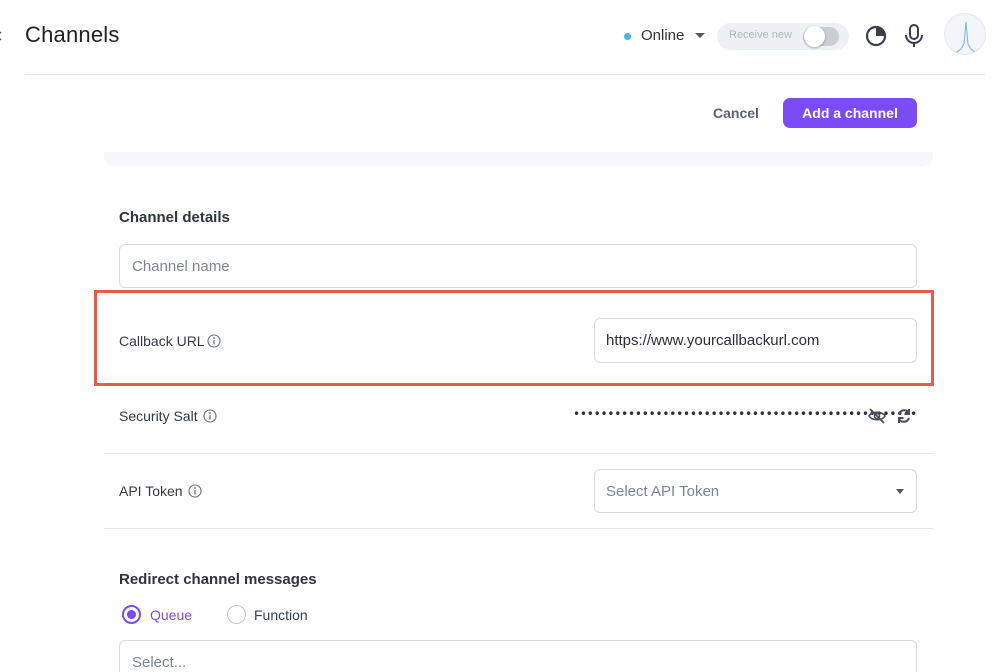 The height and width of the screenshot is (672, 1000). I want to click on function-radio-label: Function, so click(281, 615).